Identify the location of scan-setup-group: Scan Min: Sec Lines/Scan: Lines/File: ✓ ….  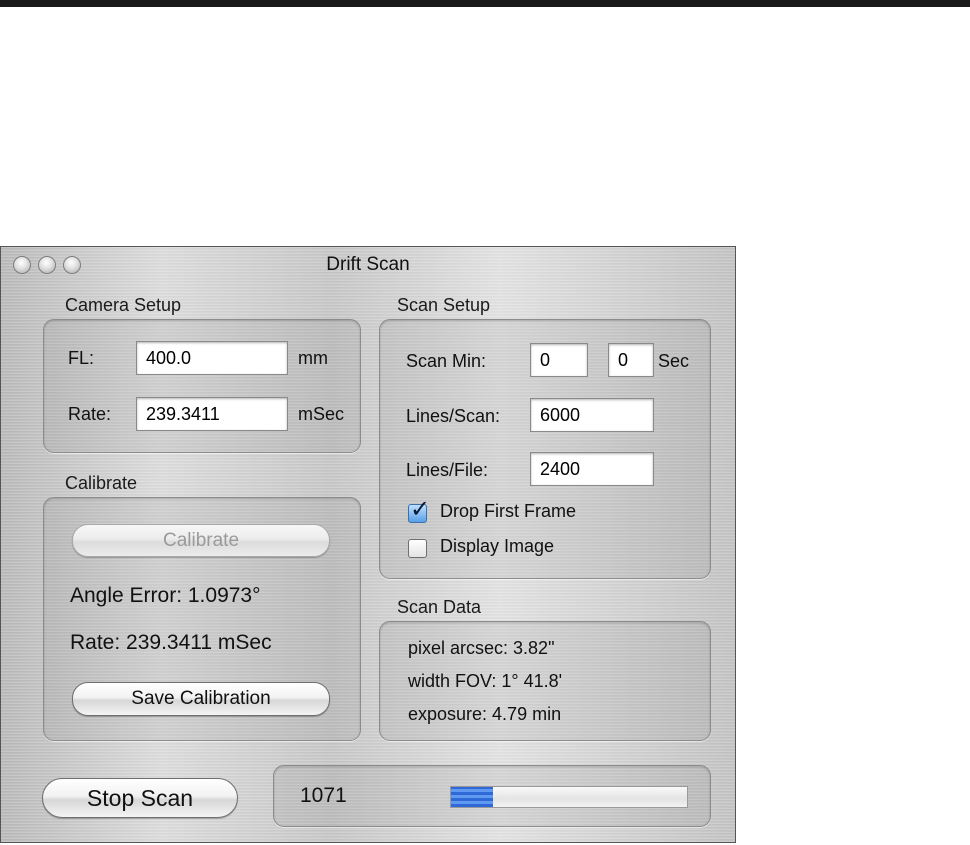
(545, 449).